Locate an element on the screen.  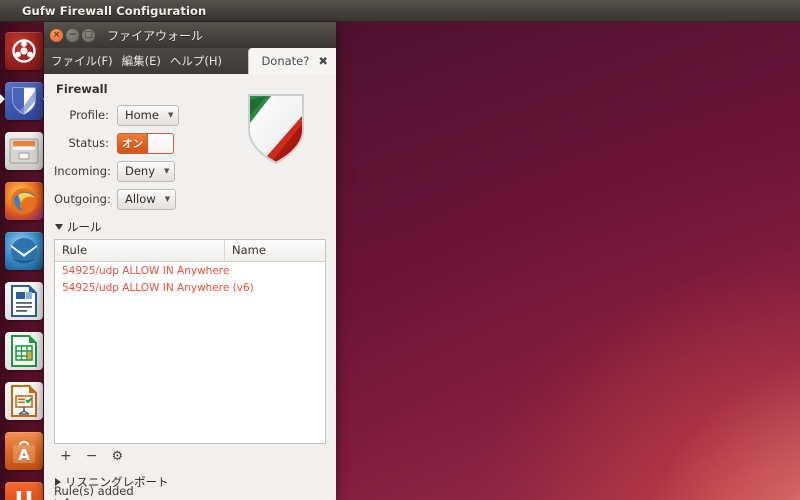
donate-tab-label: Donate? is located at coordinates (285, 61).